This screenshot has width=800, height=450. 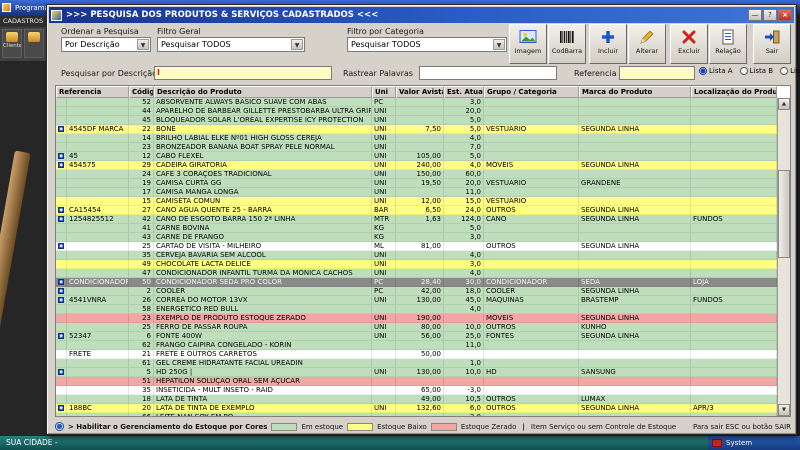 I want to click on radio-lista-b: Lista B, so click(x=756, y=71).